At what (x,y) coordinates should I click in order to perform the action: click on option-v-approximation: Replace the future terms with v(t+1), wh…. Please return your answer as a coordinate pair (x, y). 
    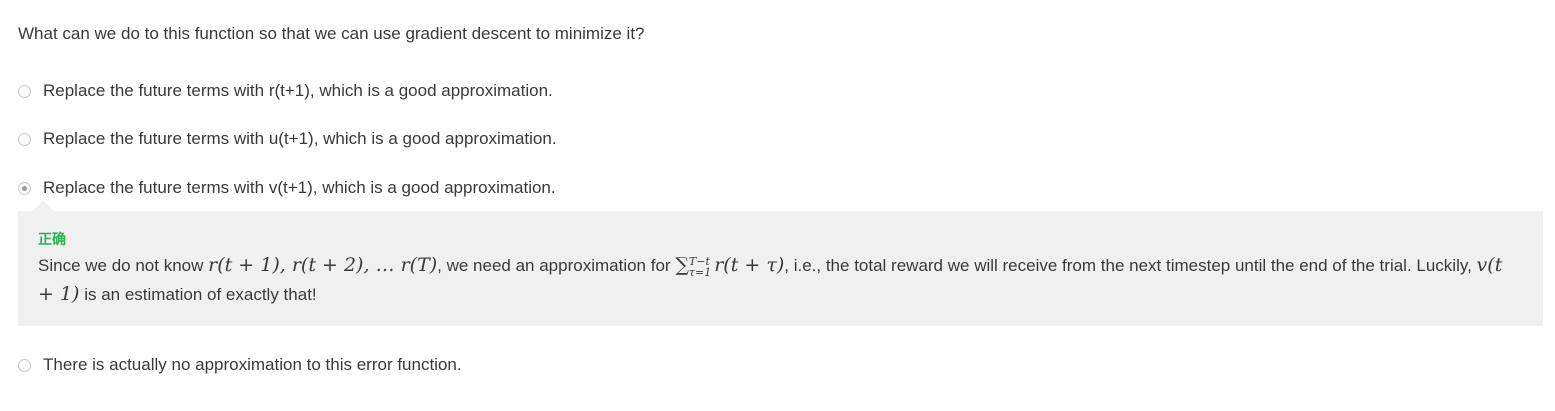
    Looking at the image, I should click on (287, 188).